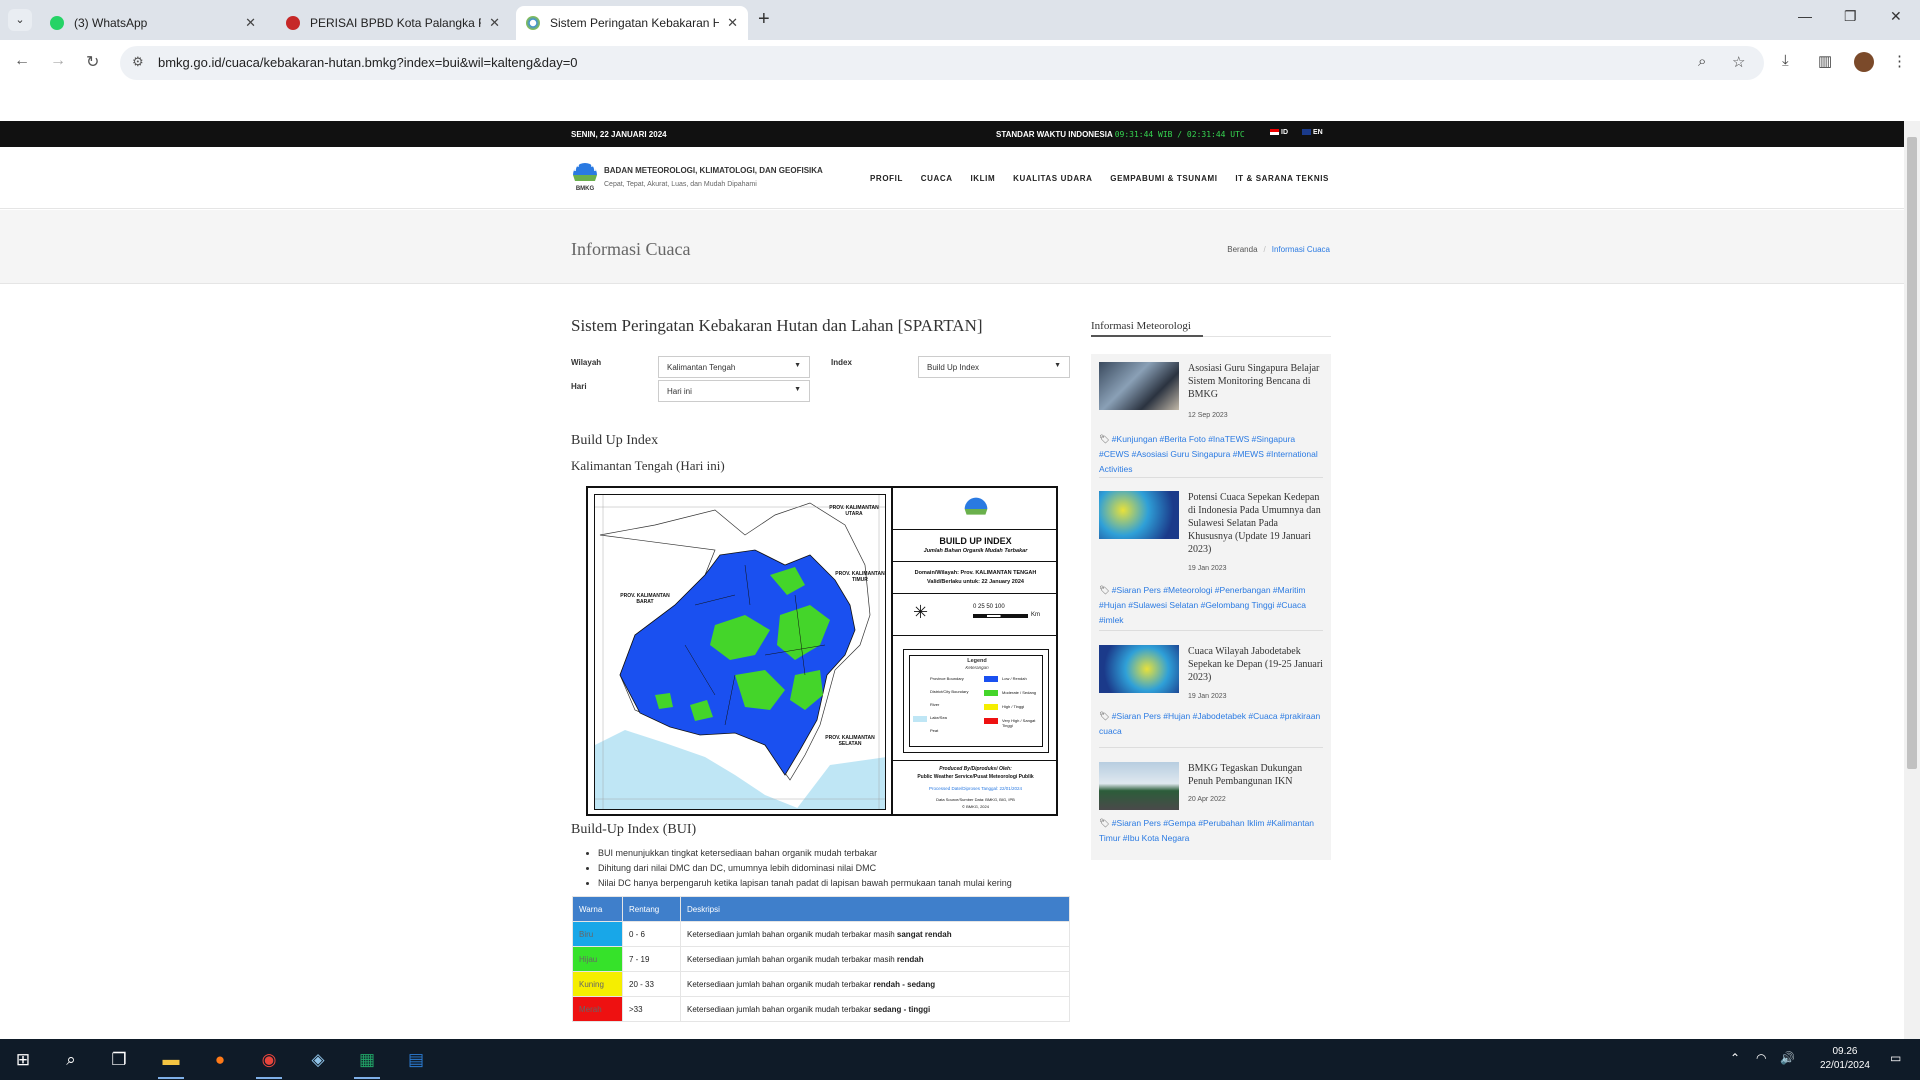 The image size is (1920, 1080). I want to click on site-info-icon: ⚙, so click(138, 62).